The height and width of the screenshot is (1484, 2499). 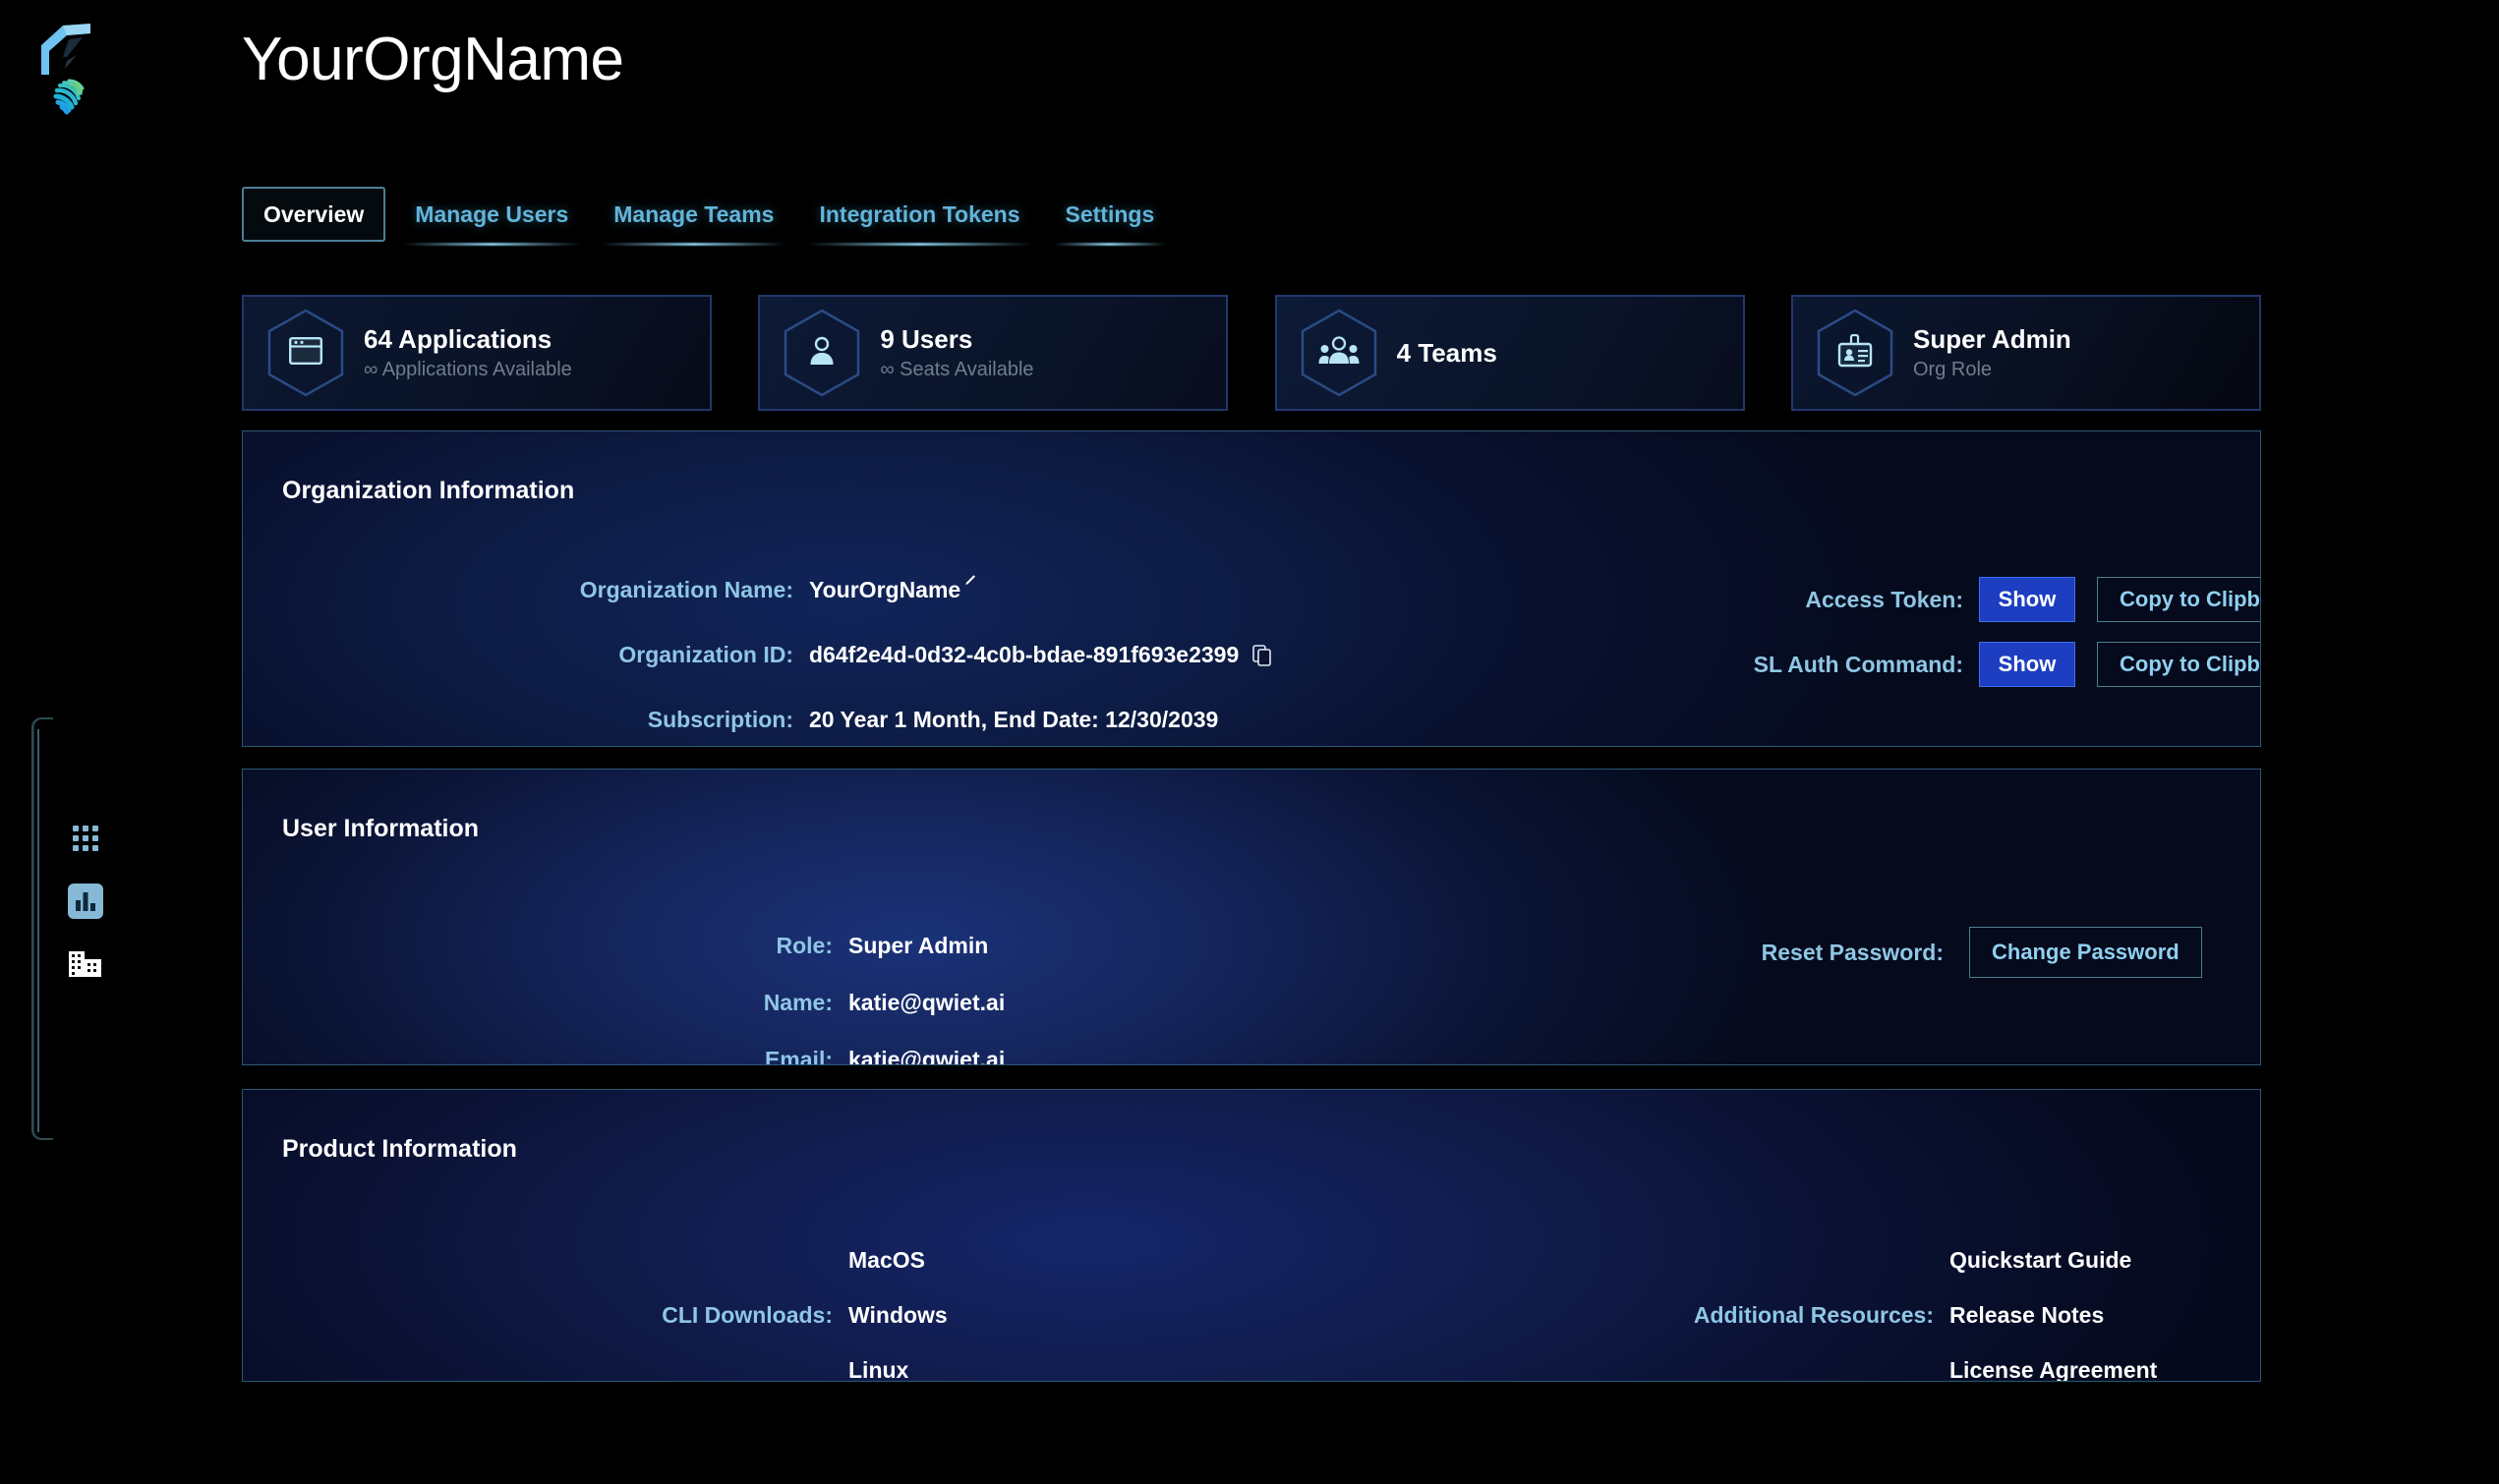 I want to click on organization-id-value-wrap: d64f2e4d-0d32-4c0b-bdae-891f693e2399, so click(x=1041, y=655).